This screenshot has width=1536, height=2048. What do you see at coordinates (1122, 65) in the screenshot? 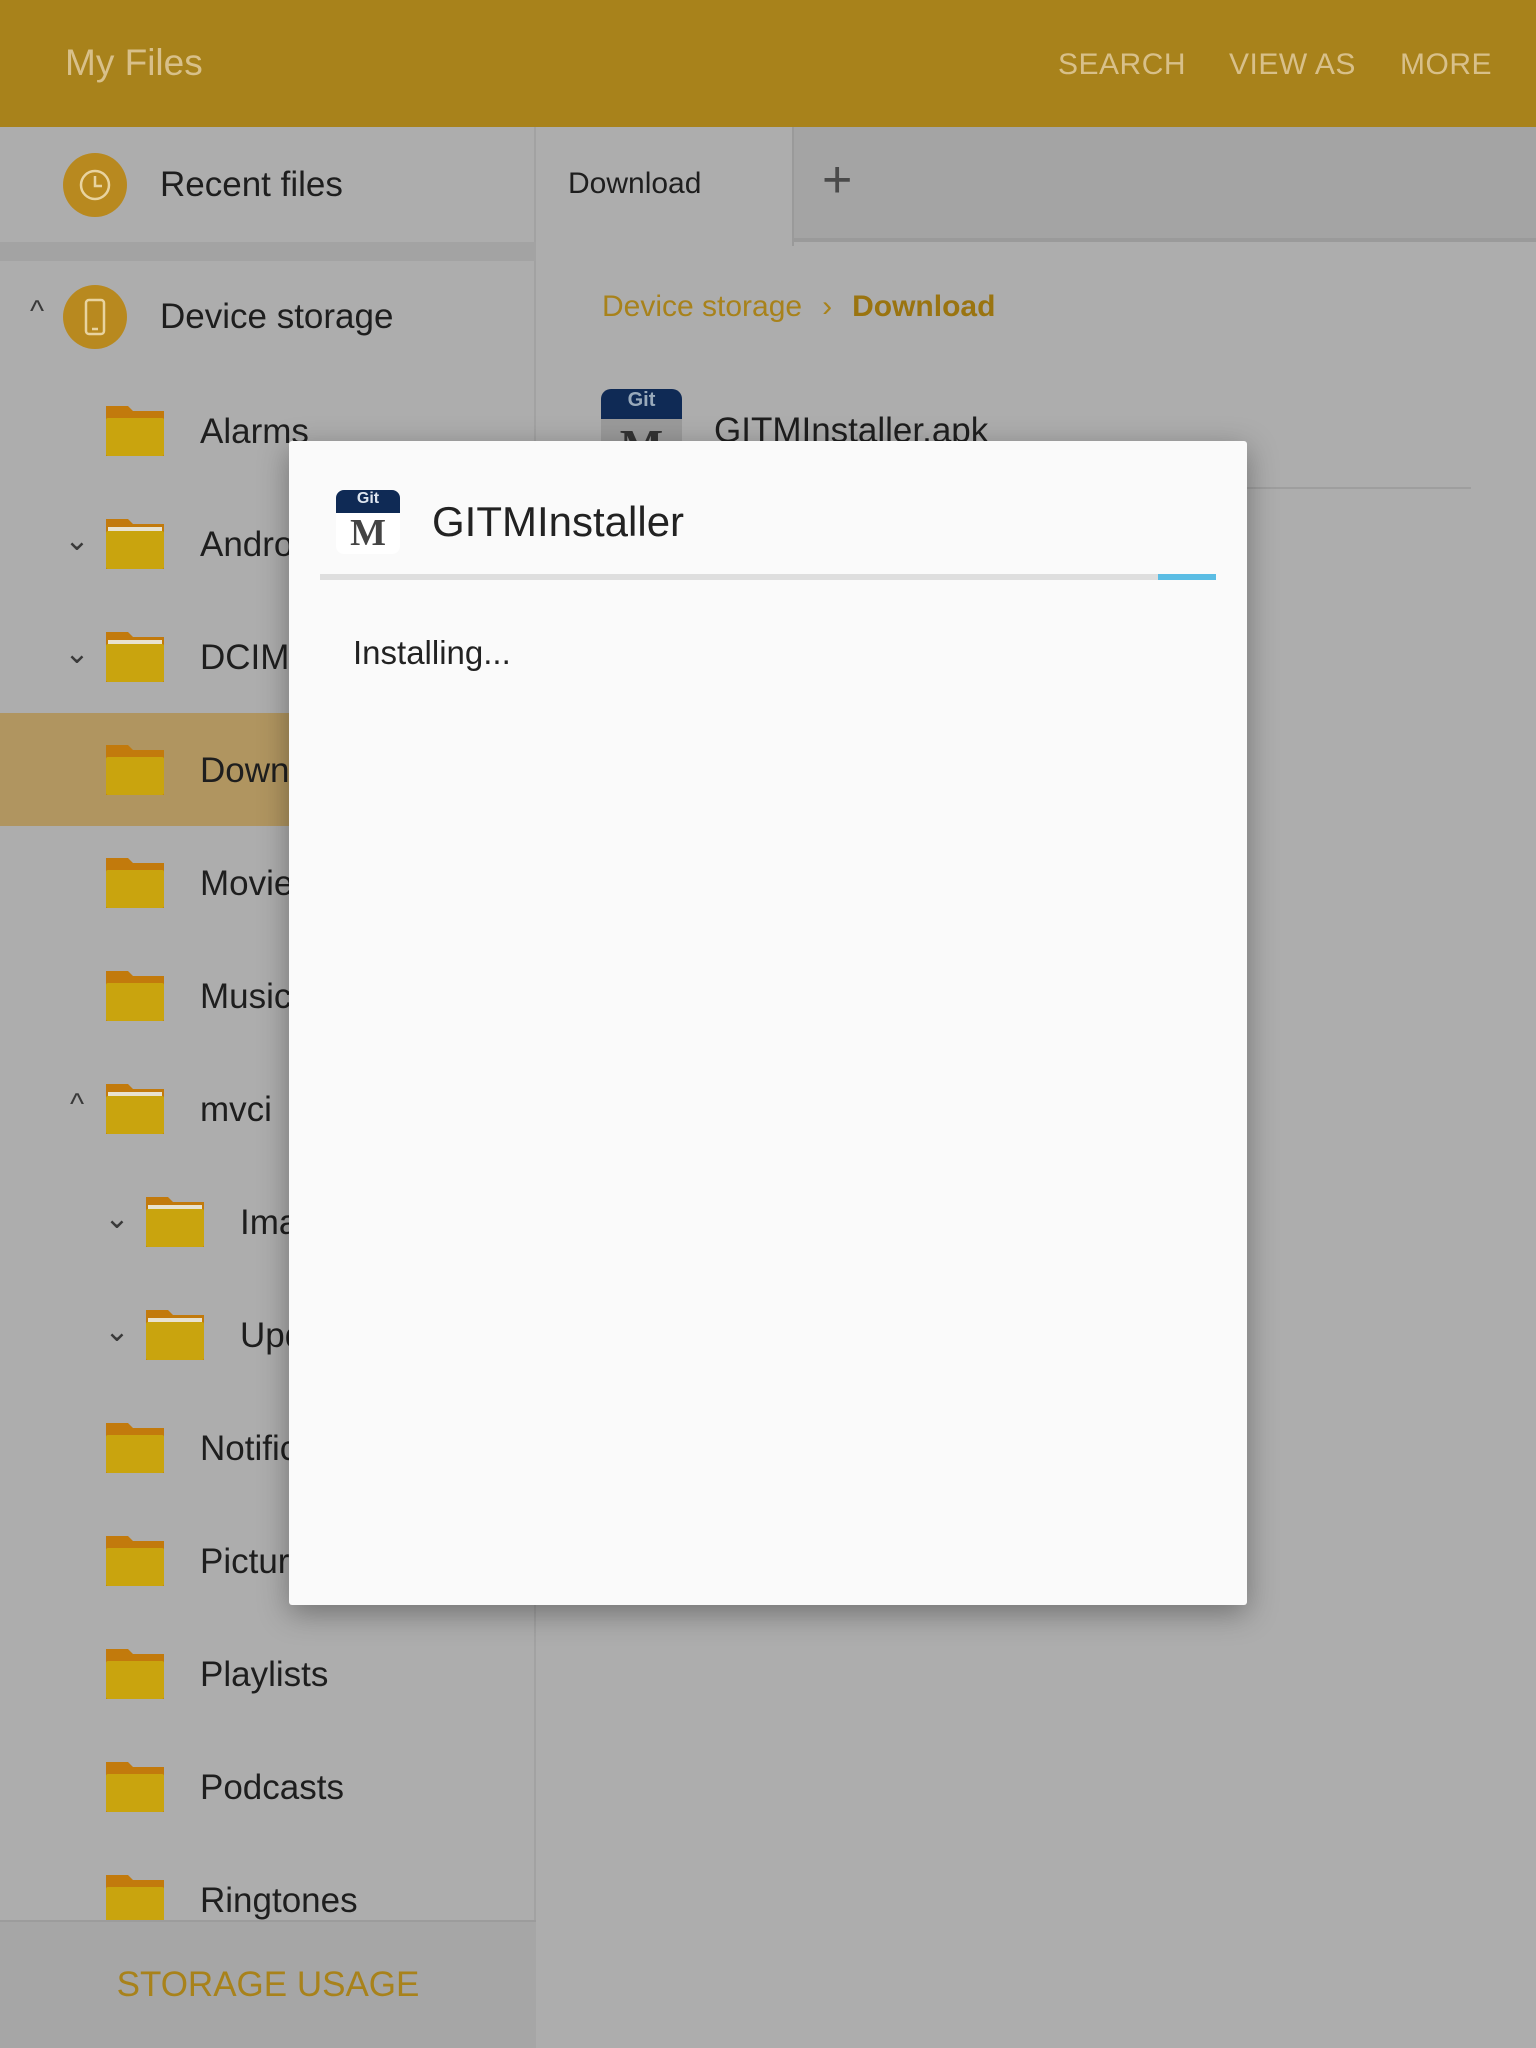
I see `search-button: SEARCH` at bounding box center [1122, 65].